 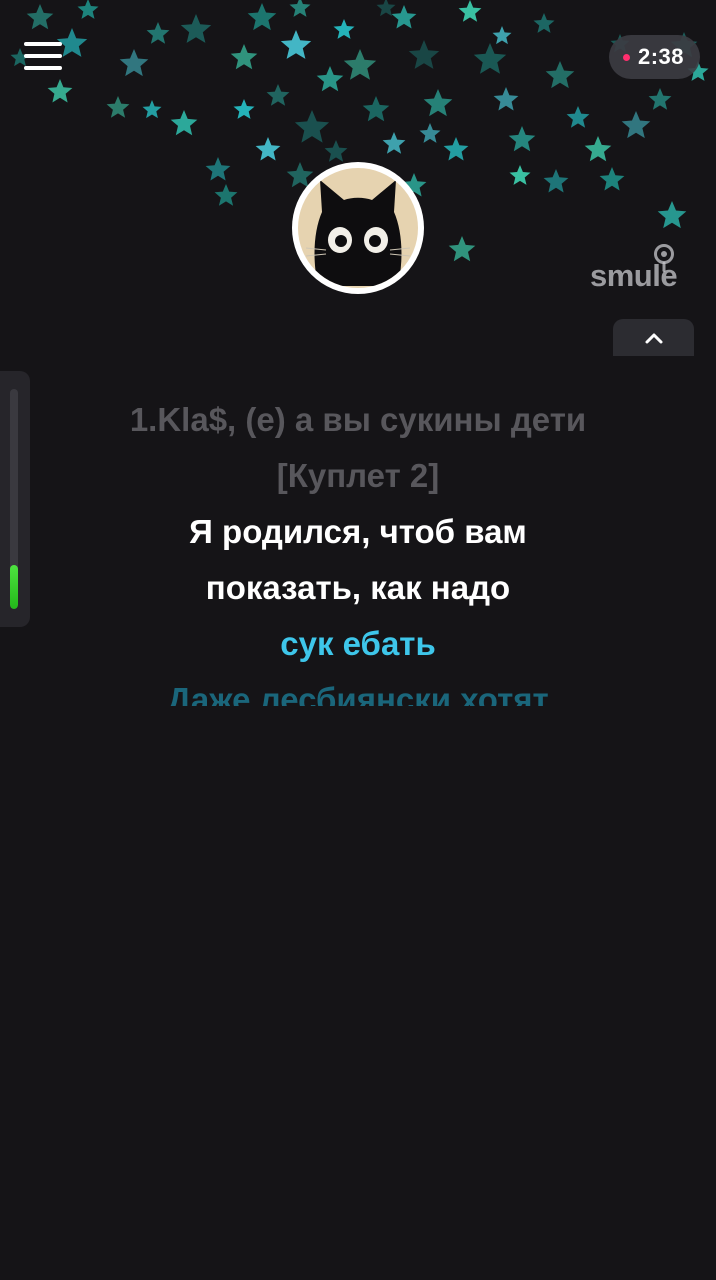 I want to click on timer-pill: 2:38, so click(x=654, y=57).